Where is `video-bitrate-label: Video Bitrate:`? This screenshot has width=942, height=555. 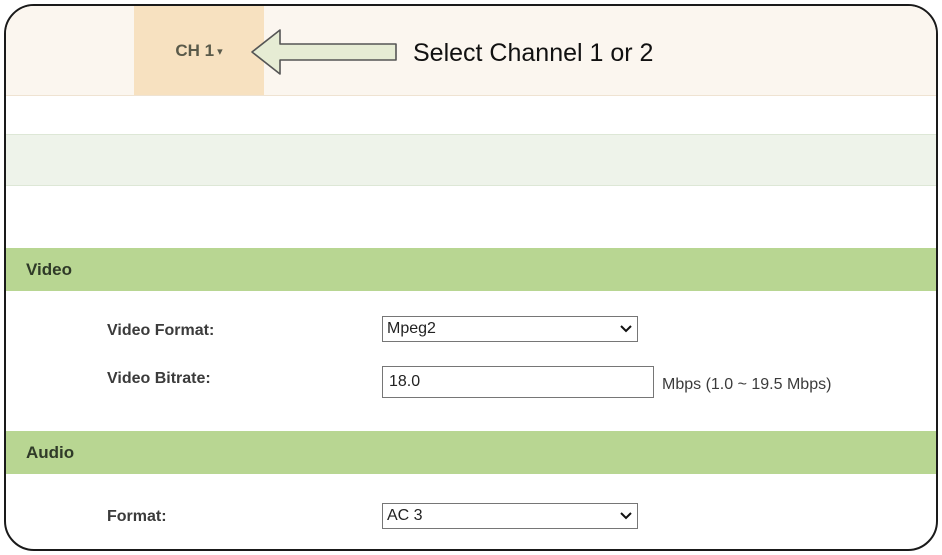 video-bitrate-label: Video Bitrate: is located at coordinates (159, 378).